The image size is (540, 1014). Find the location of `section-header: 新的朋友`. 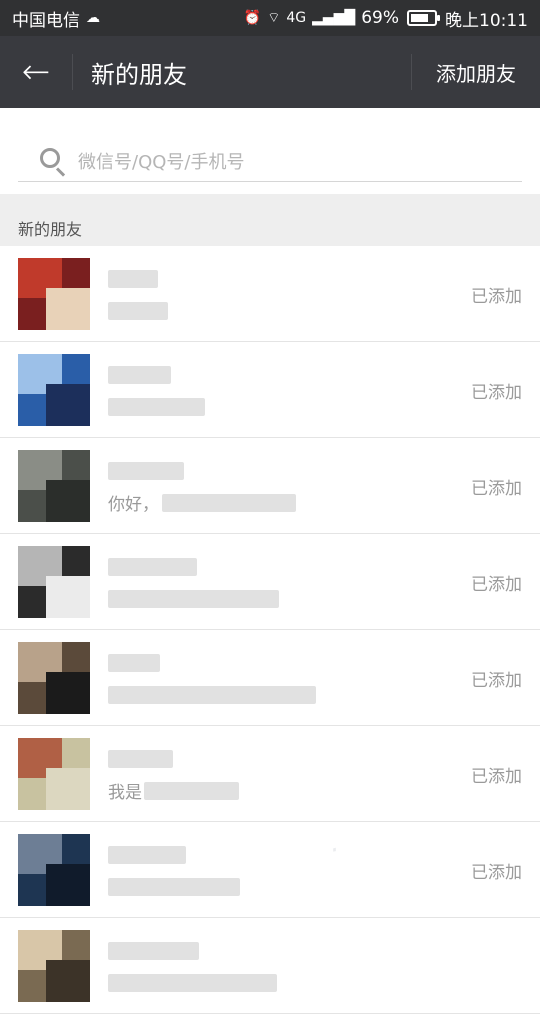

section-header: 新的朋友 is located at coordinates (270, 220).